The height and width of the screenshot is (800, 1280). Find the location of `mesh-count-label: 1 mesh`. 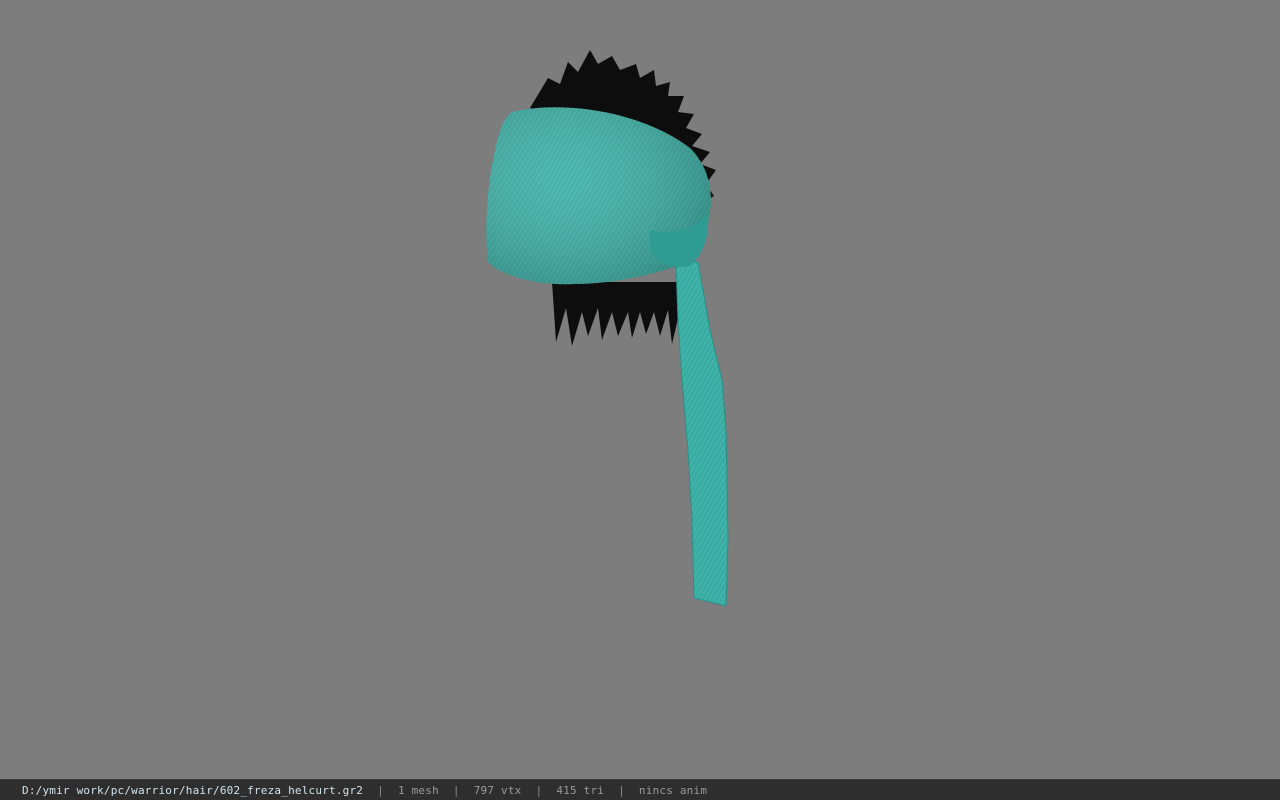

mesh-count-label: 1 mesh is located at coordinates (418, 790).